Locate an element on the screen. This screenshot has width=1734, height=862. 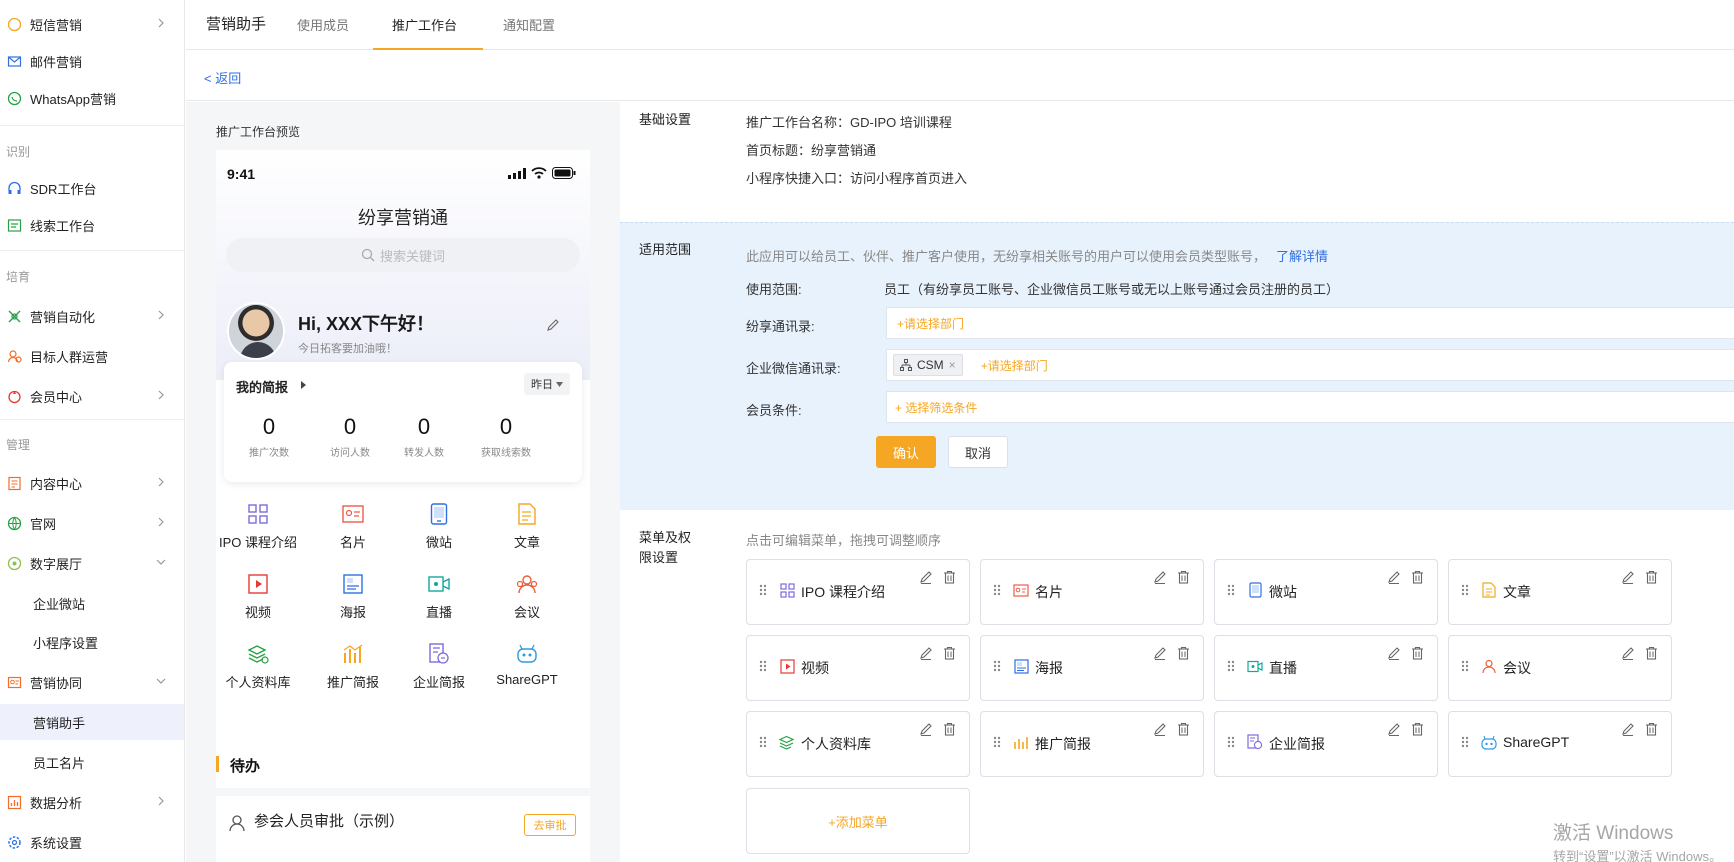
phone-menu-item: 推广简报 is located at coordinates (353, 666).